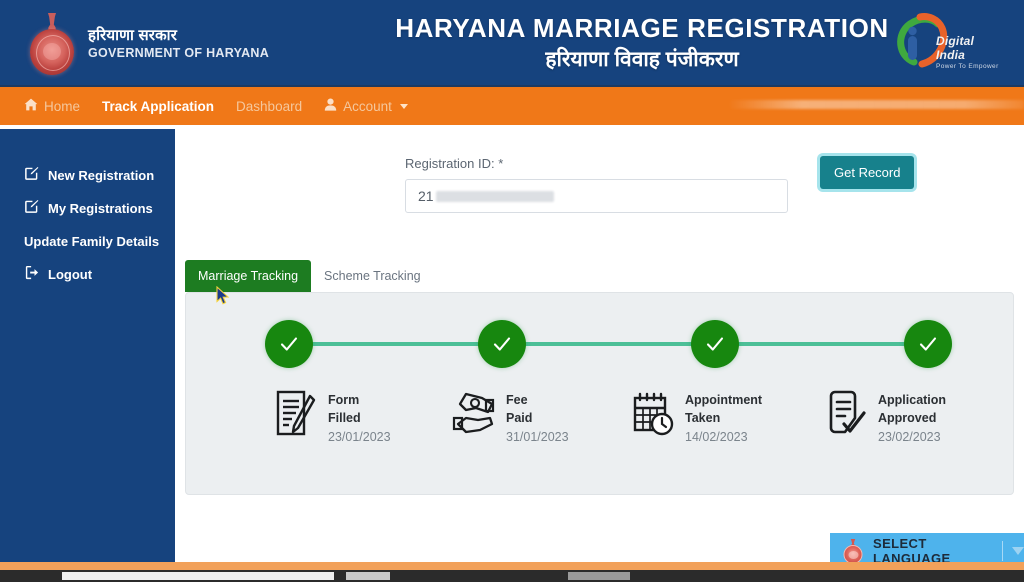 The height and width of the screenshot is (582, 1024). Describe the element at coordinates (296, 413) in the screenshot. I see `document-pen-icon` at that location.